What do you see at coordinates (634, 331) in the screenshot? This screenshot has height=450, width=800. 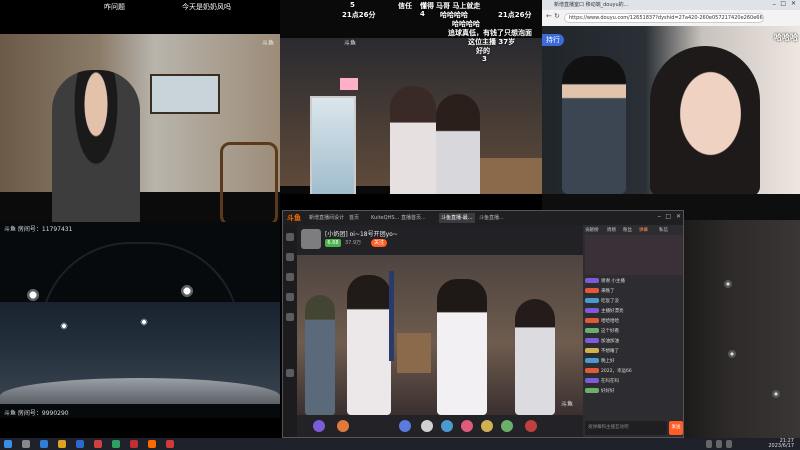 I see `chat-message: 这个好看` at bounding box center [634, 331].